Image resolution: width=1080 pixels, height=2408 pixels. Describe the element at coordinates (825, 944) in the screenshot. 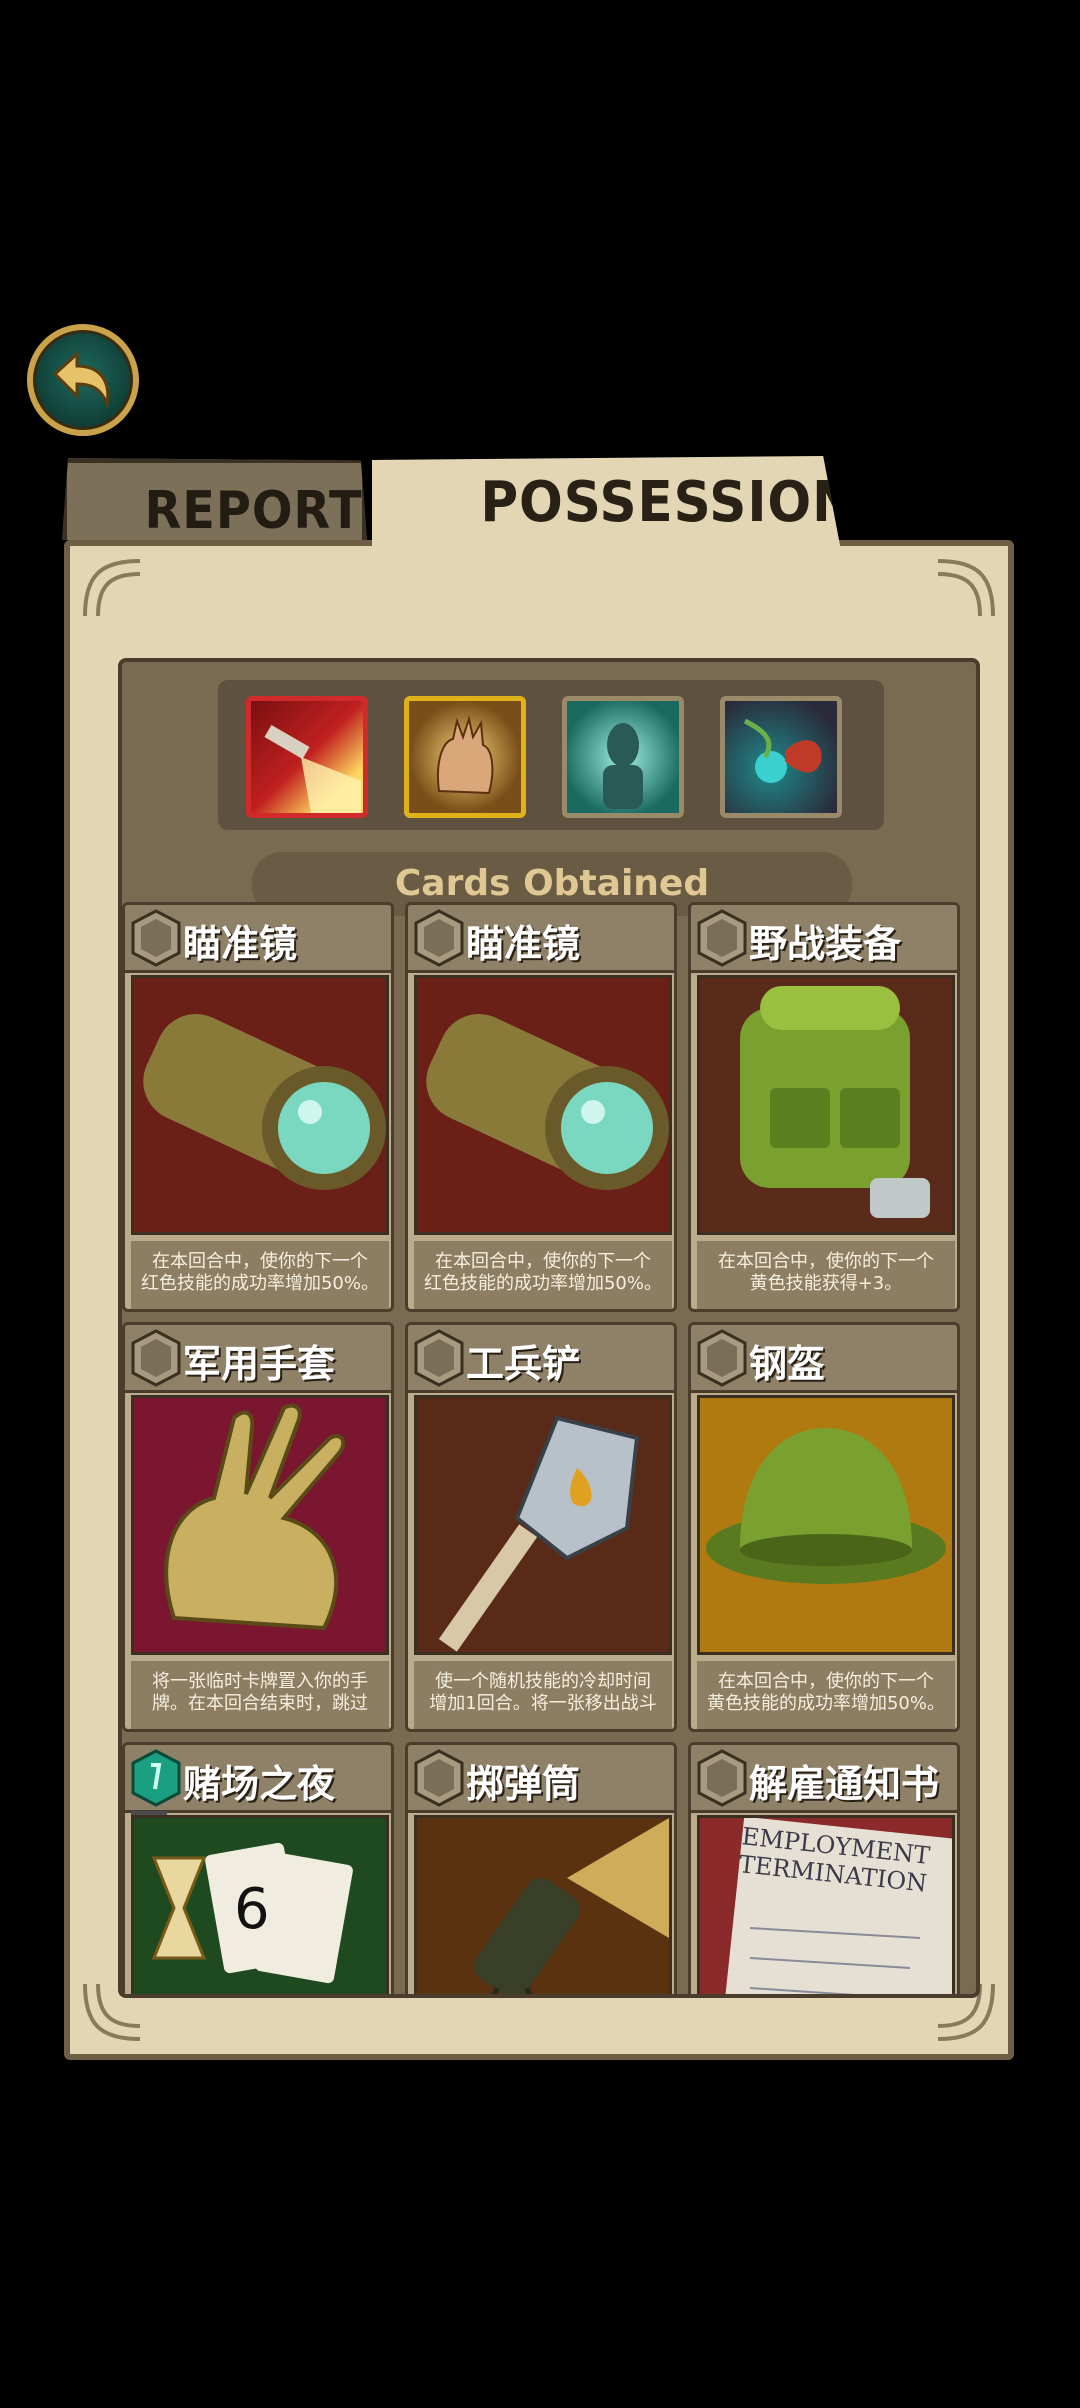

I see `card-title: 野战装备` at that location.